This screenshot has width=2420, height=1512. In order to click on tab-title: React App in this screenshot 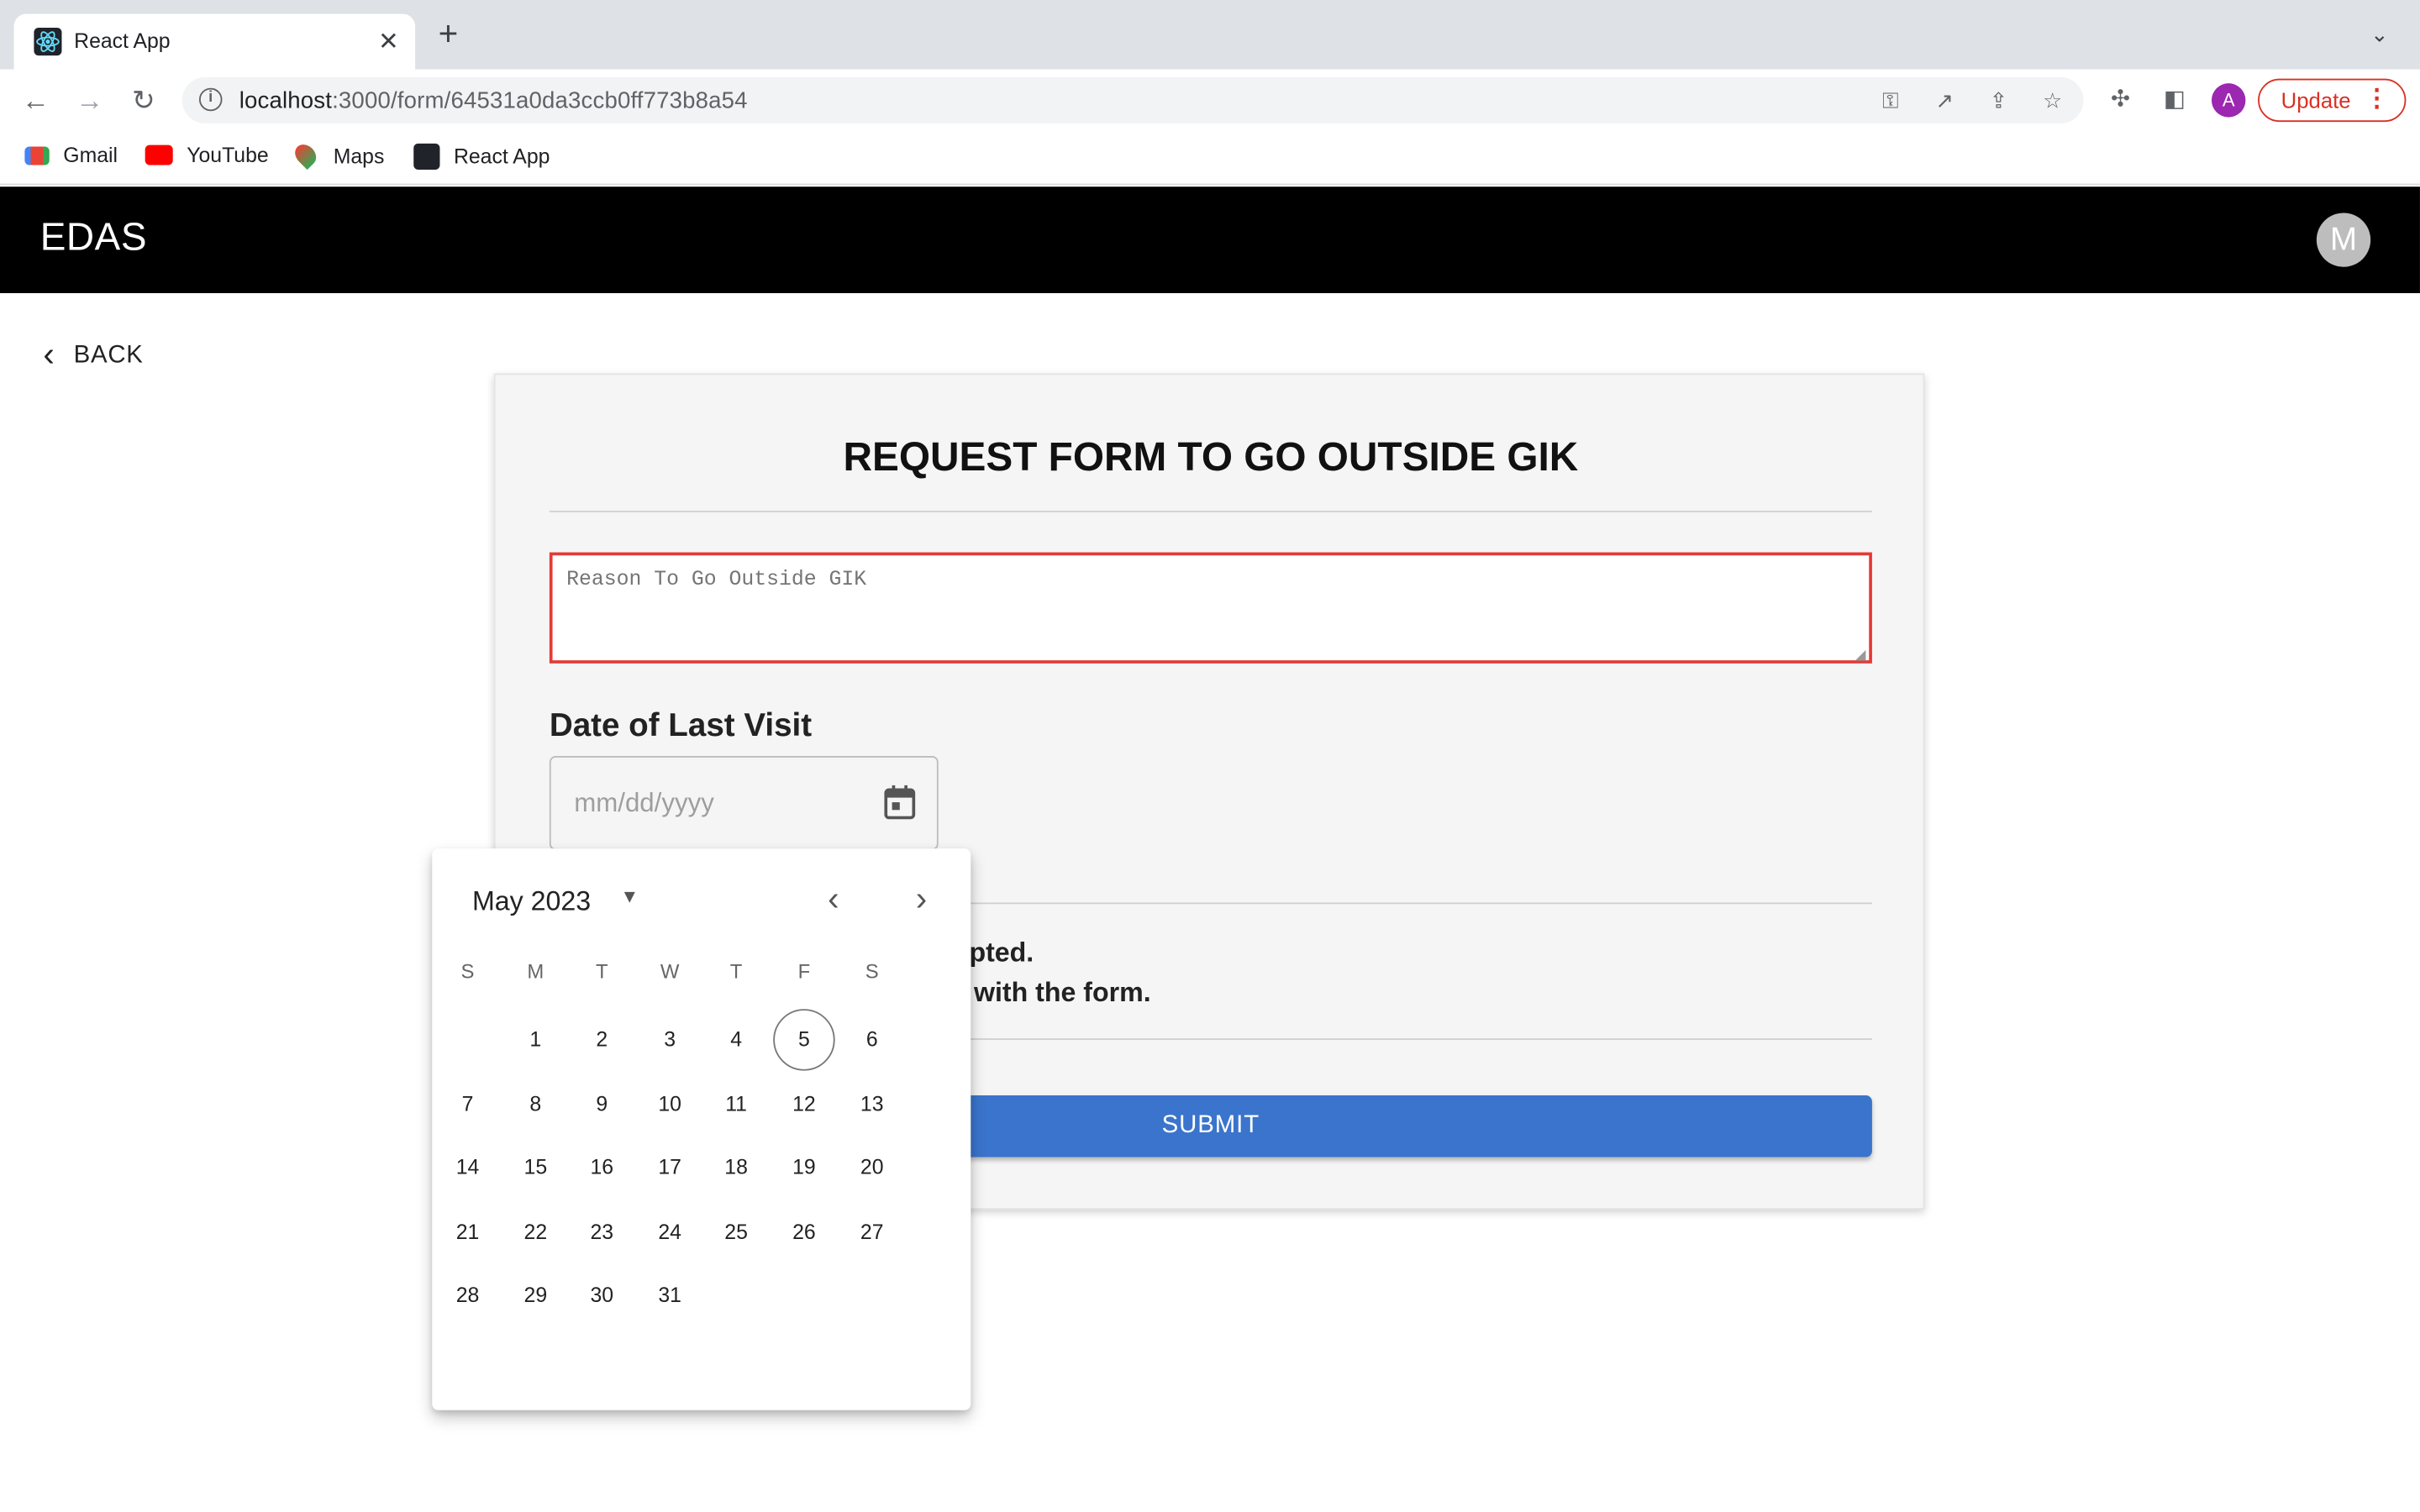, I will do `click(123, 41)`.